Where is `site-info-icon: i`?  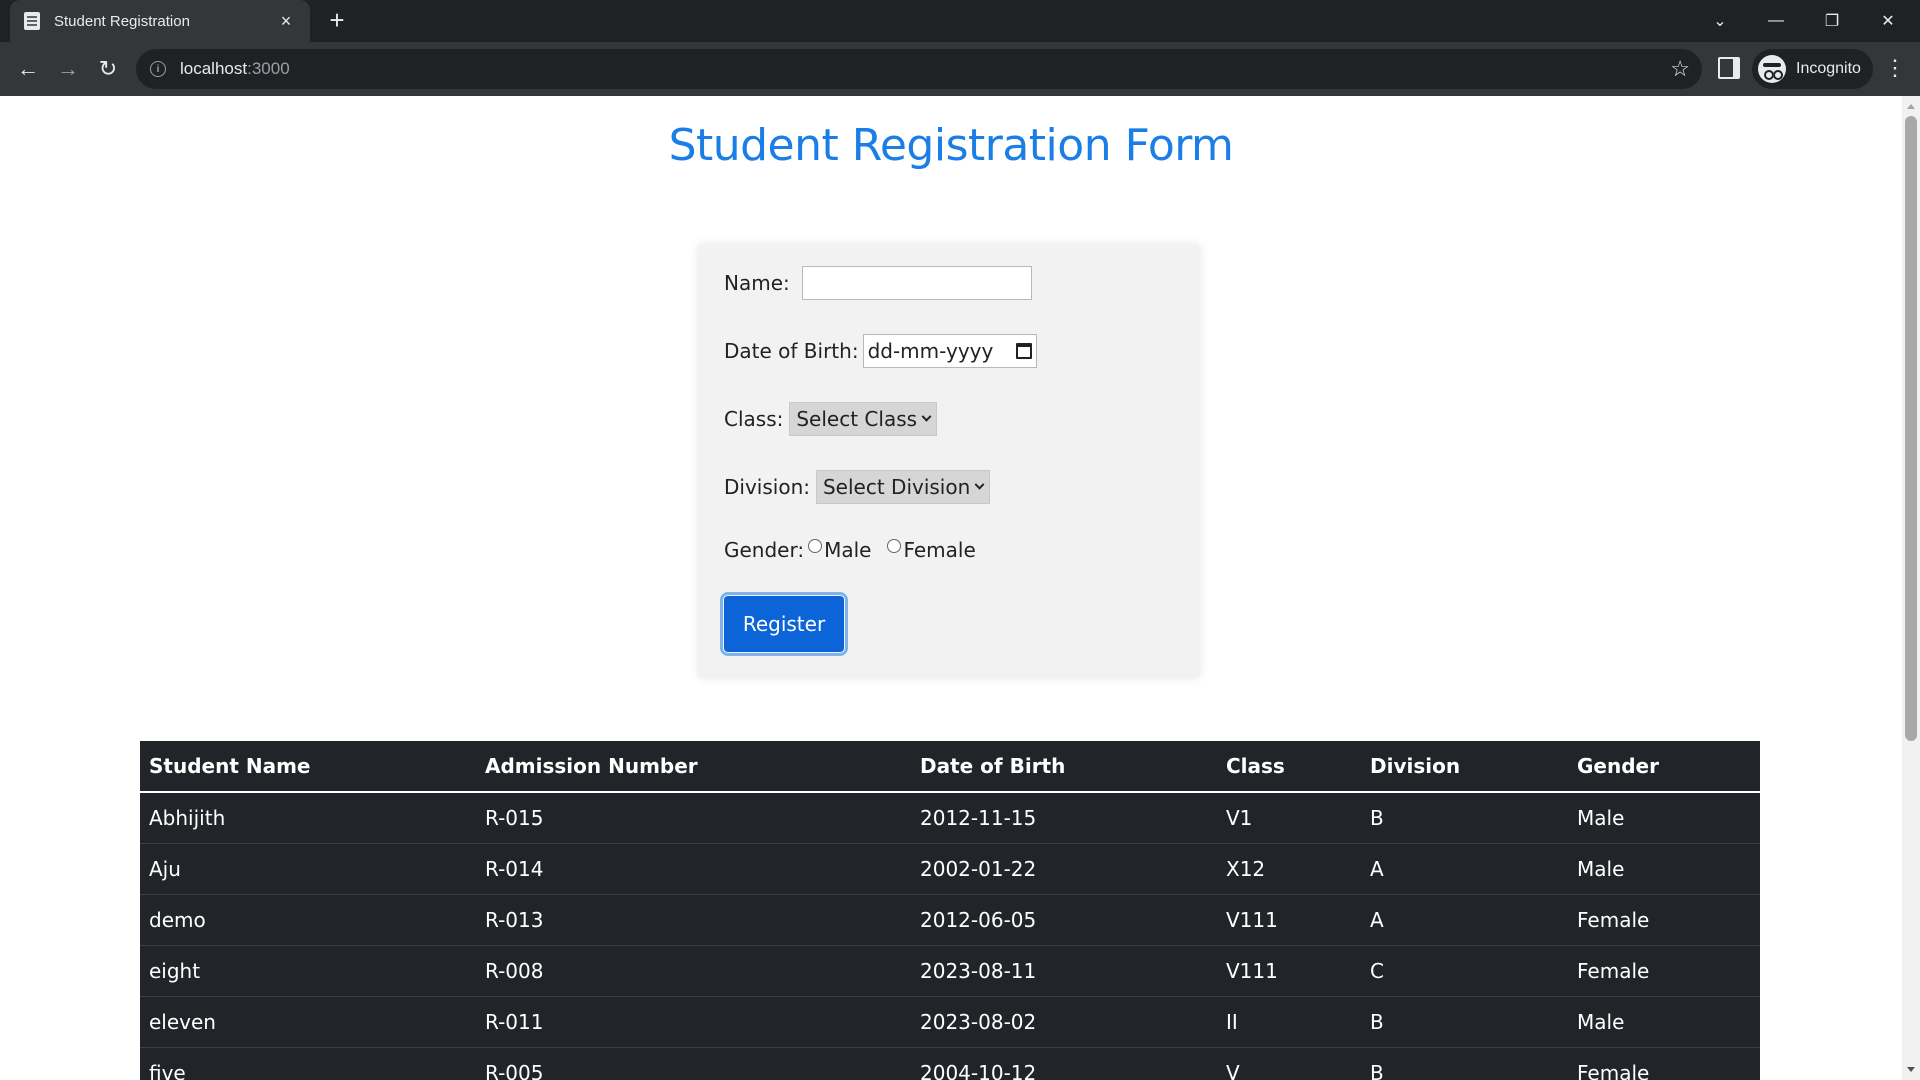
site-info-icon: i is located at coordinates (158, 69).